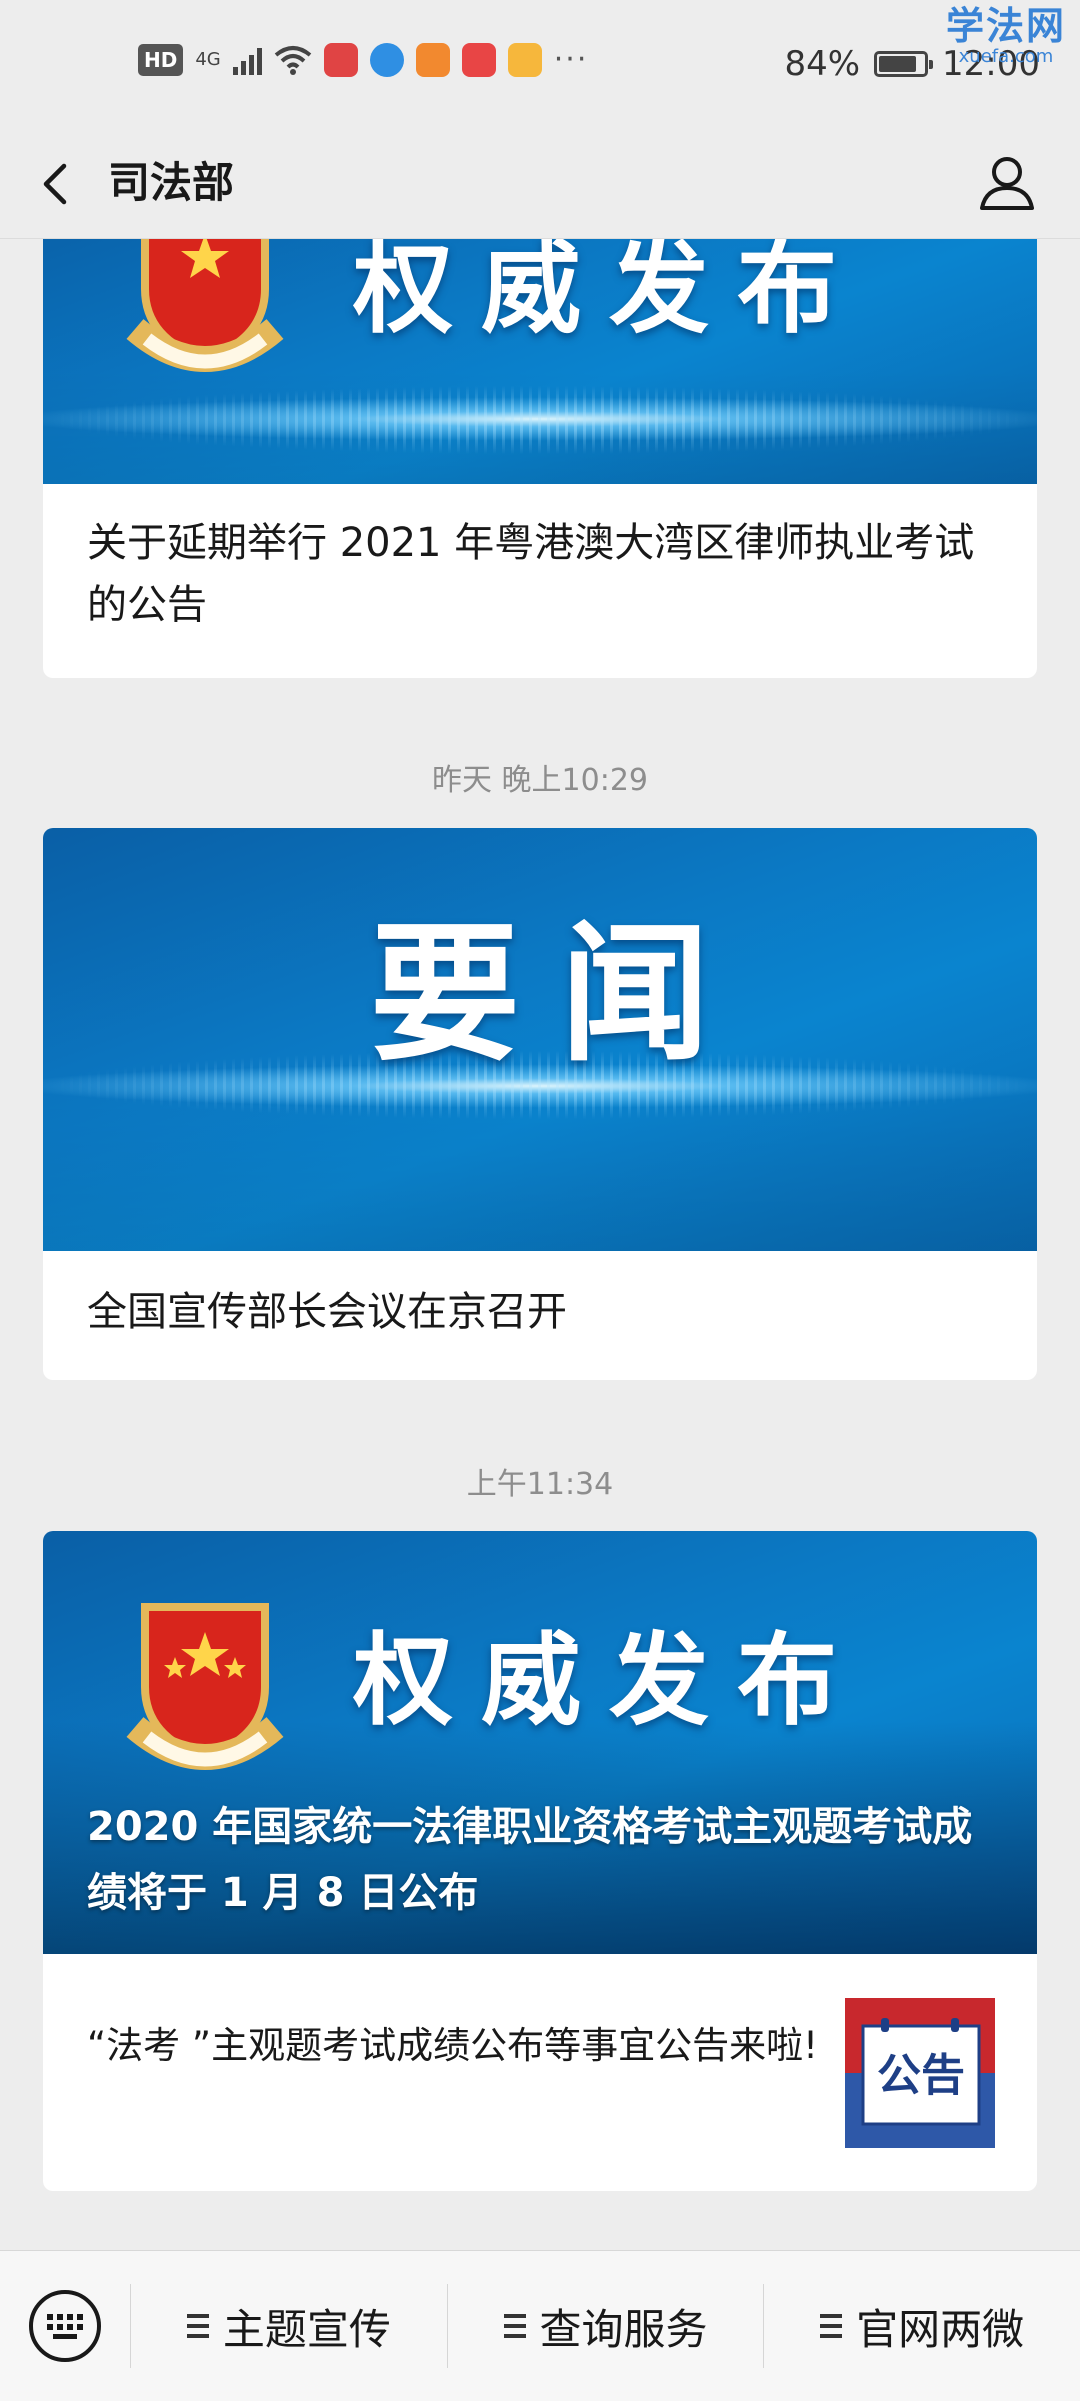  I want to click on menu-item-label: 官网两微, so click(940, 2329).